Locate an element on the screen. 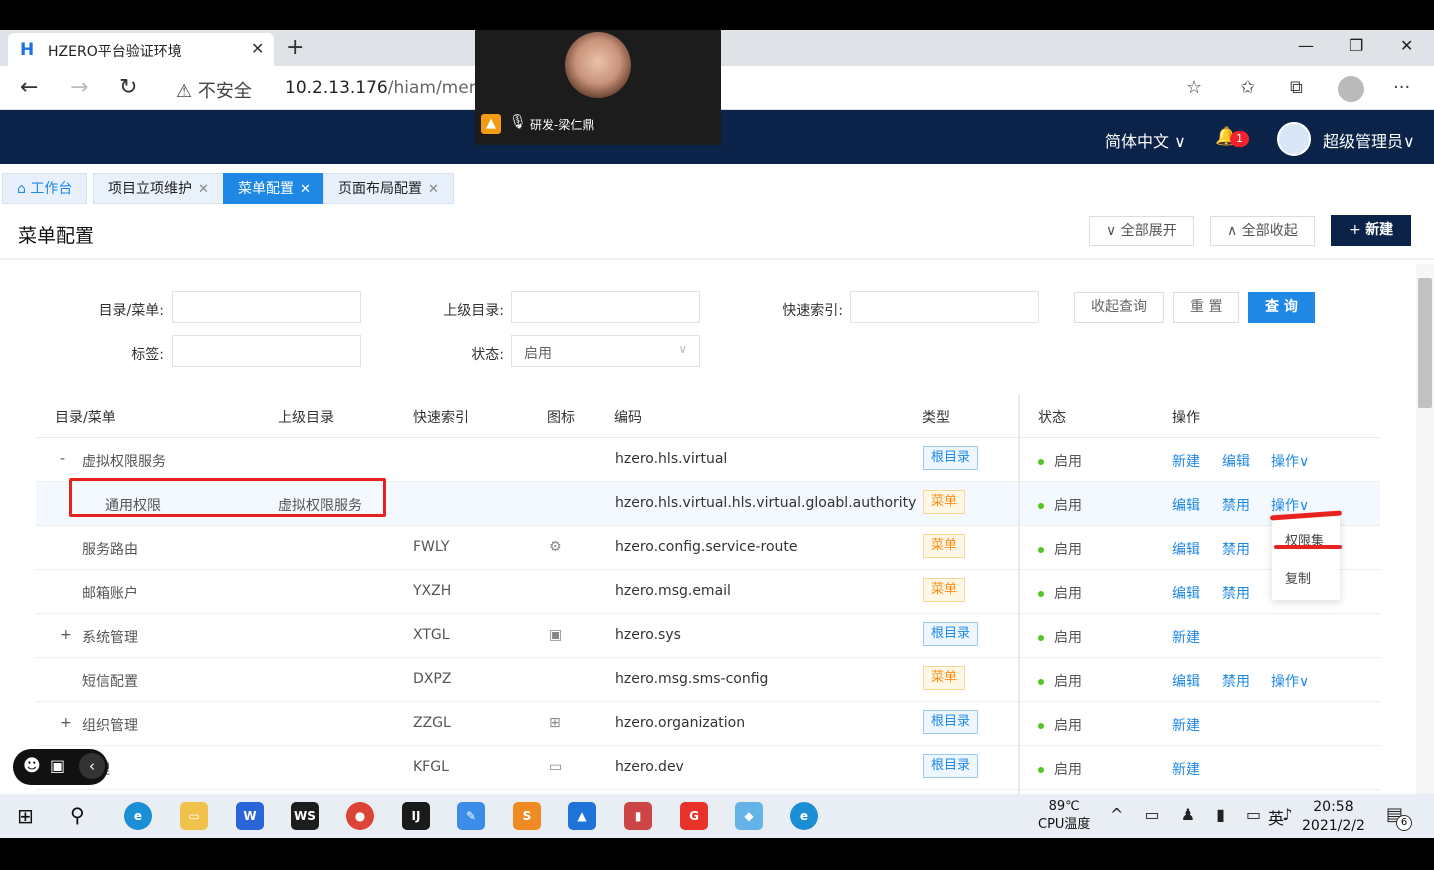 The width and height of the screenshot is (1434, 870). edge-dev-icon: e is located at coordinates (804, 816).